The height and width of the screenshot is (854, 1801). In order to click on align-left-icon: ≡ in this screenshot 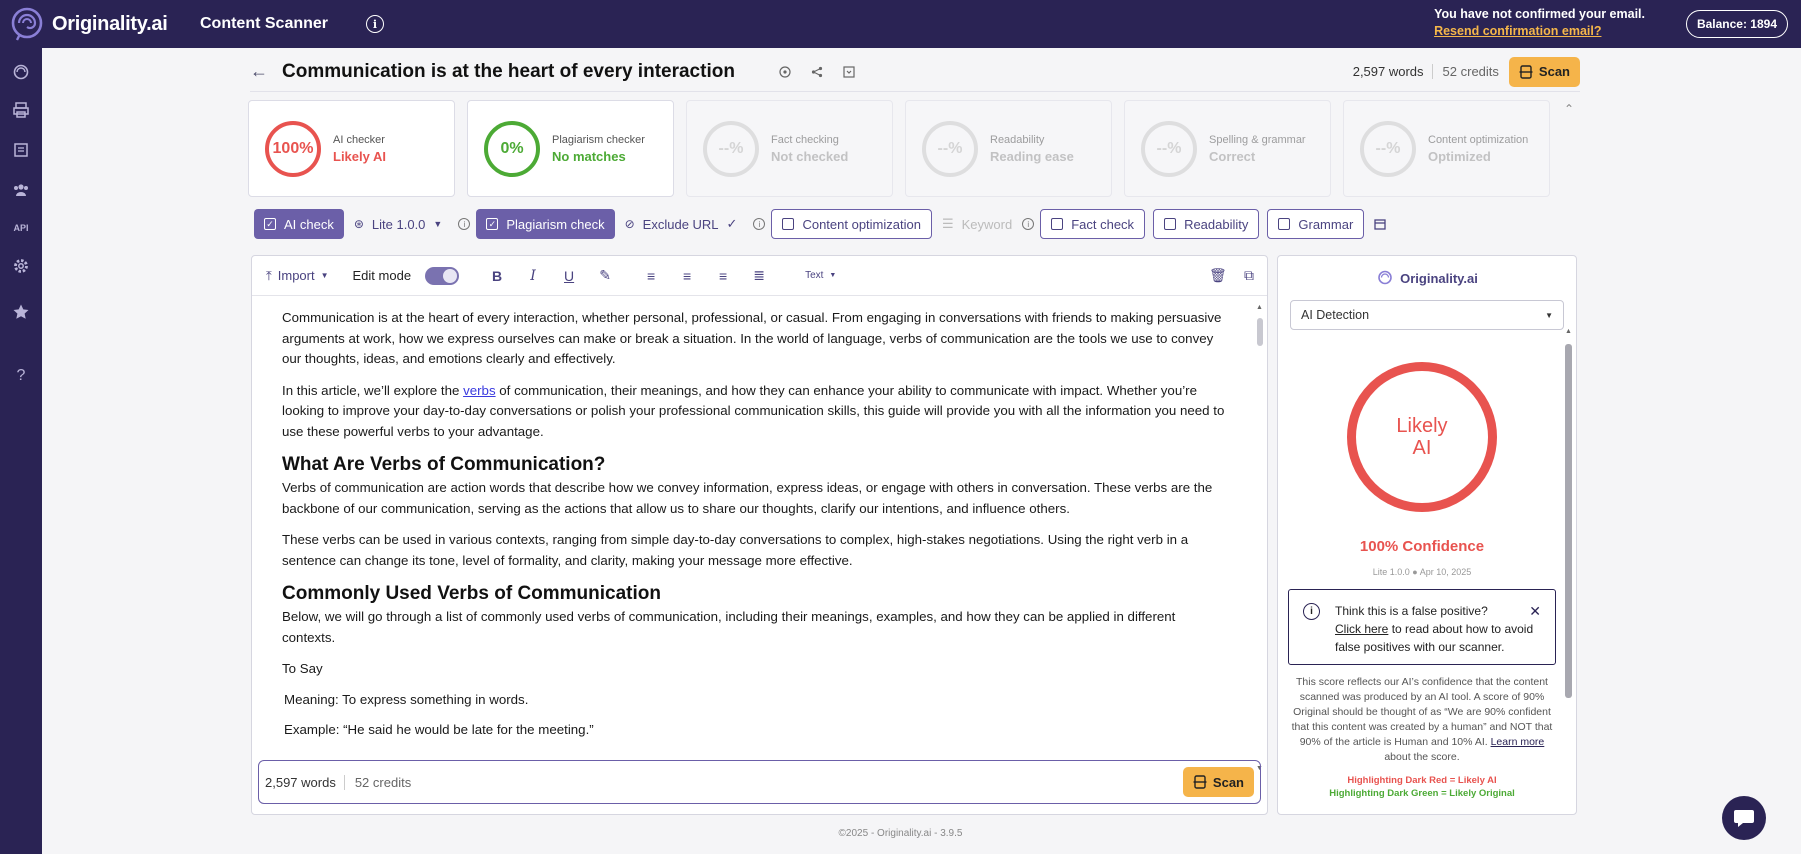, I will do `click(651, 276)`.